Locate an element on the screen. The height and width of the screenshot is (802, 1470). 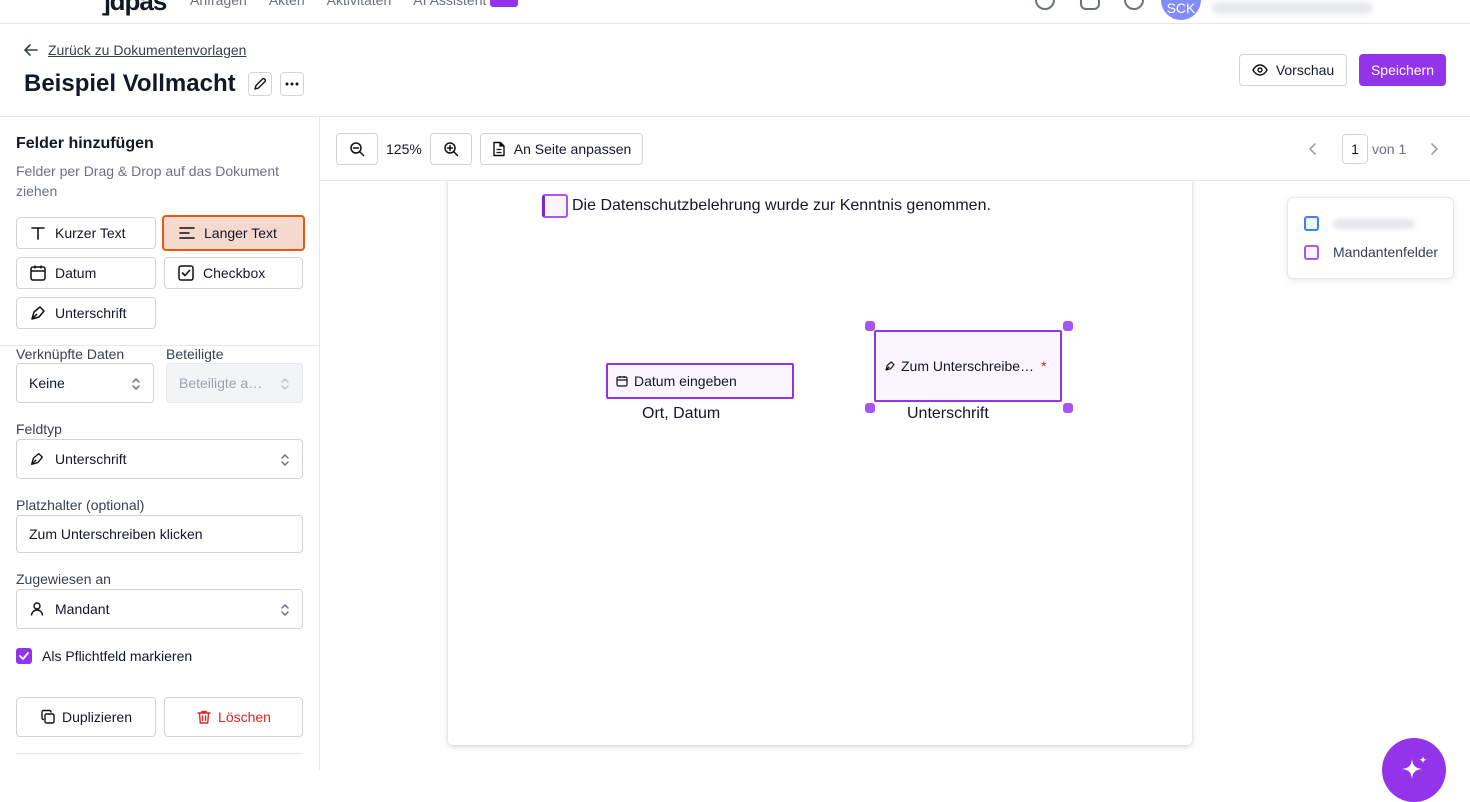
checkbox-icon is located at coordinates (186, 273).